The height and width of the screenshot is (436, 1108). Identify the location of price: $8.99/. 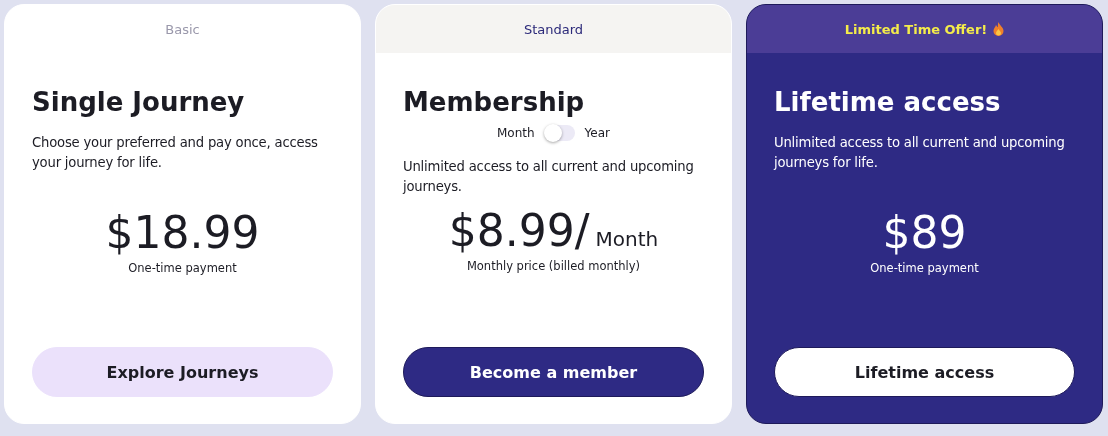
(519, 231).